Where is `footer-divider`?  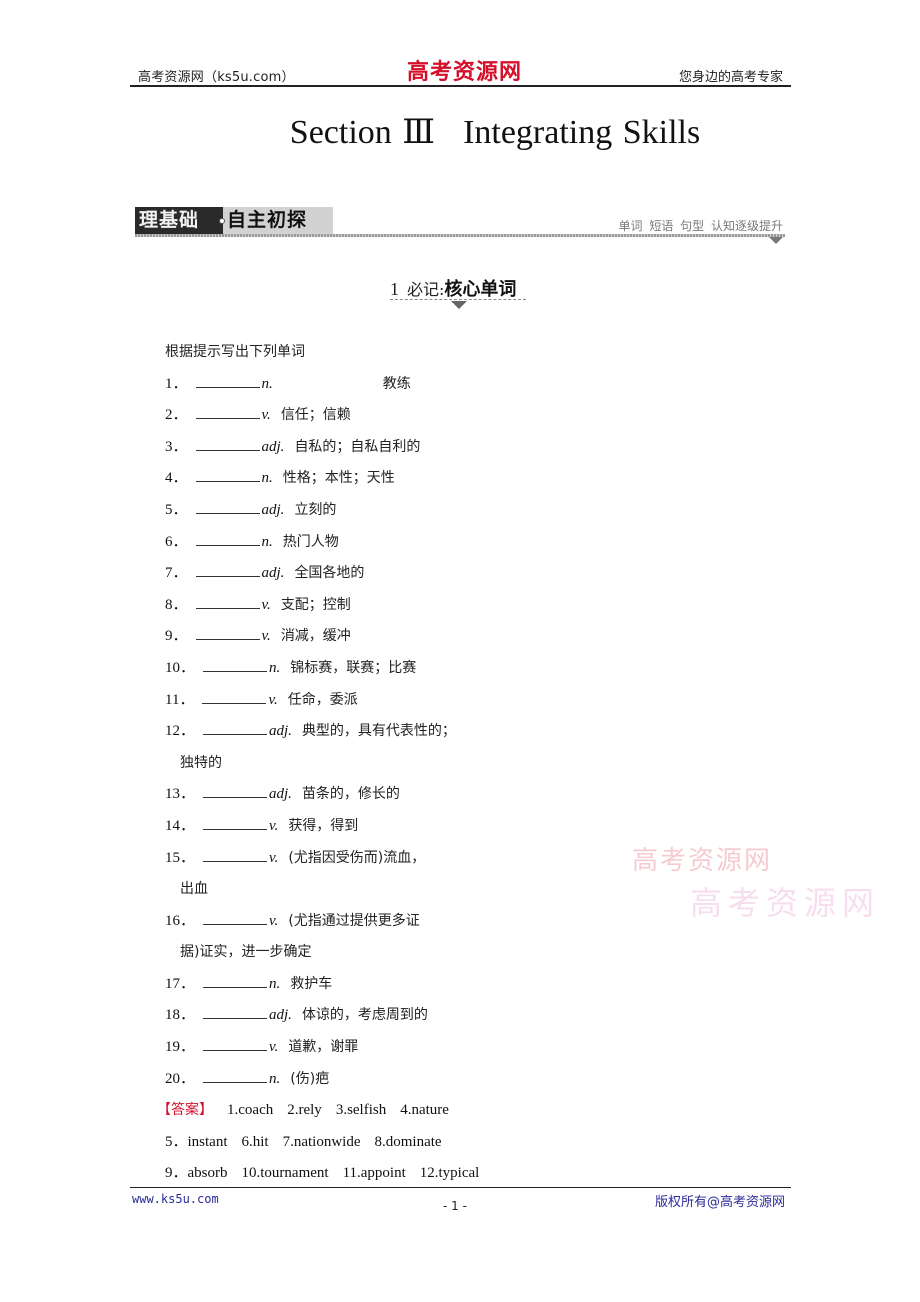 footer-divider is located at coordinates (460, 1187).